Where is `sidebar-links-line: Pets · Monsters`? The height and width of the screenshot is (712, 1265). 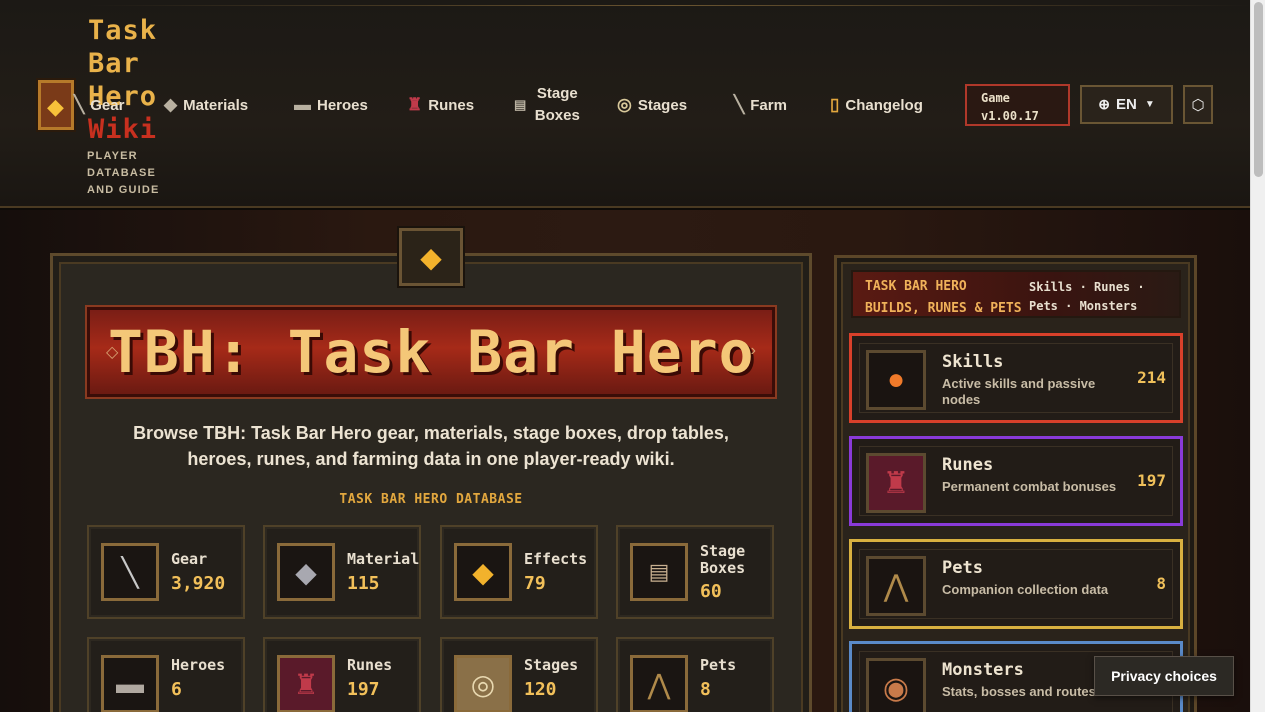
sidebar-links-line: Pets · Monsters is located at coordinates (1083, 306).